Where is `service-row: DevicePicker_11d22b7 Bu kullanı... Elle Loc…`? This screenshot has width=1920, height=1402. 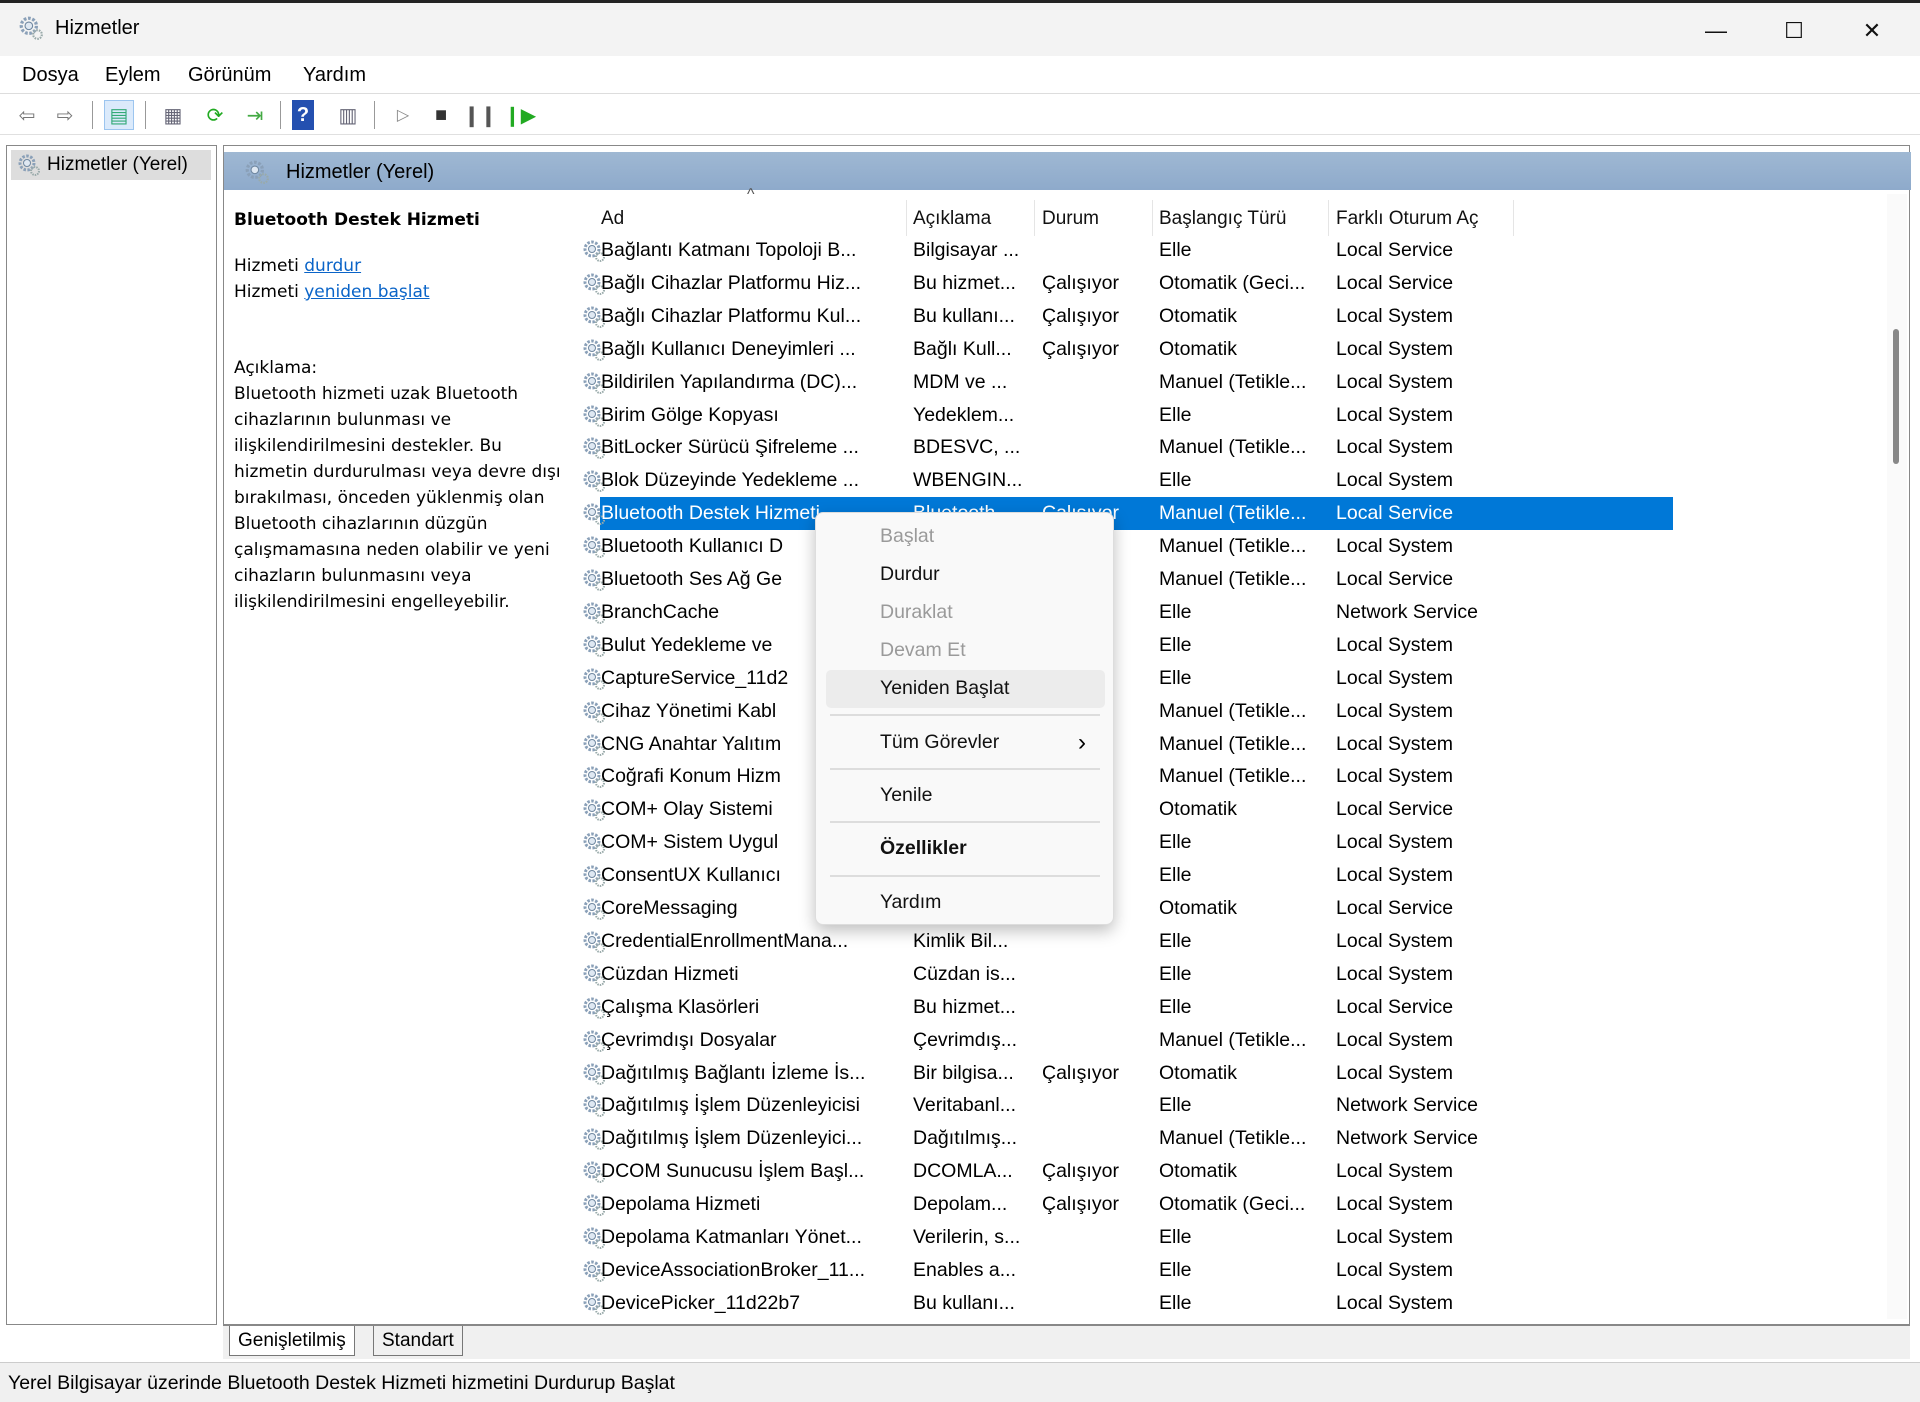 service-row: DevicePicker_11d22b7 Bu kullanı... Elle Loc… is located at coordinates (1124, 1303).